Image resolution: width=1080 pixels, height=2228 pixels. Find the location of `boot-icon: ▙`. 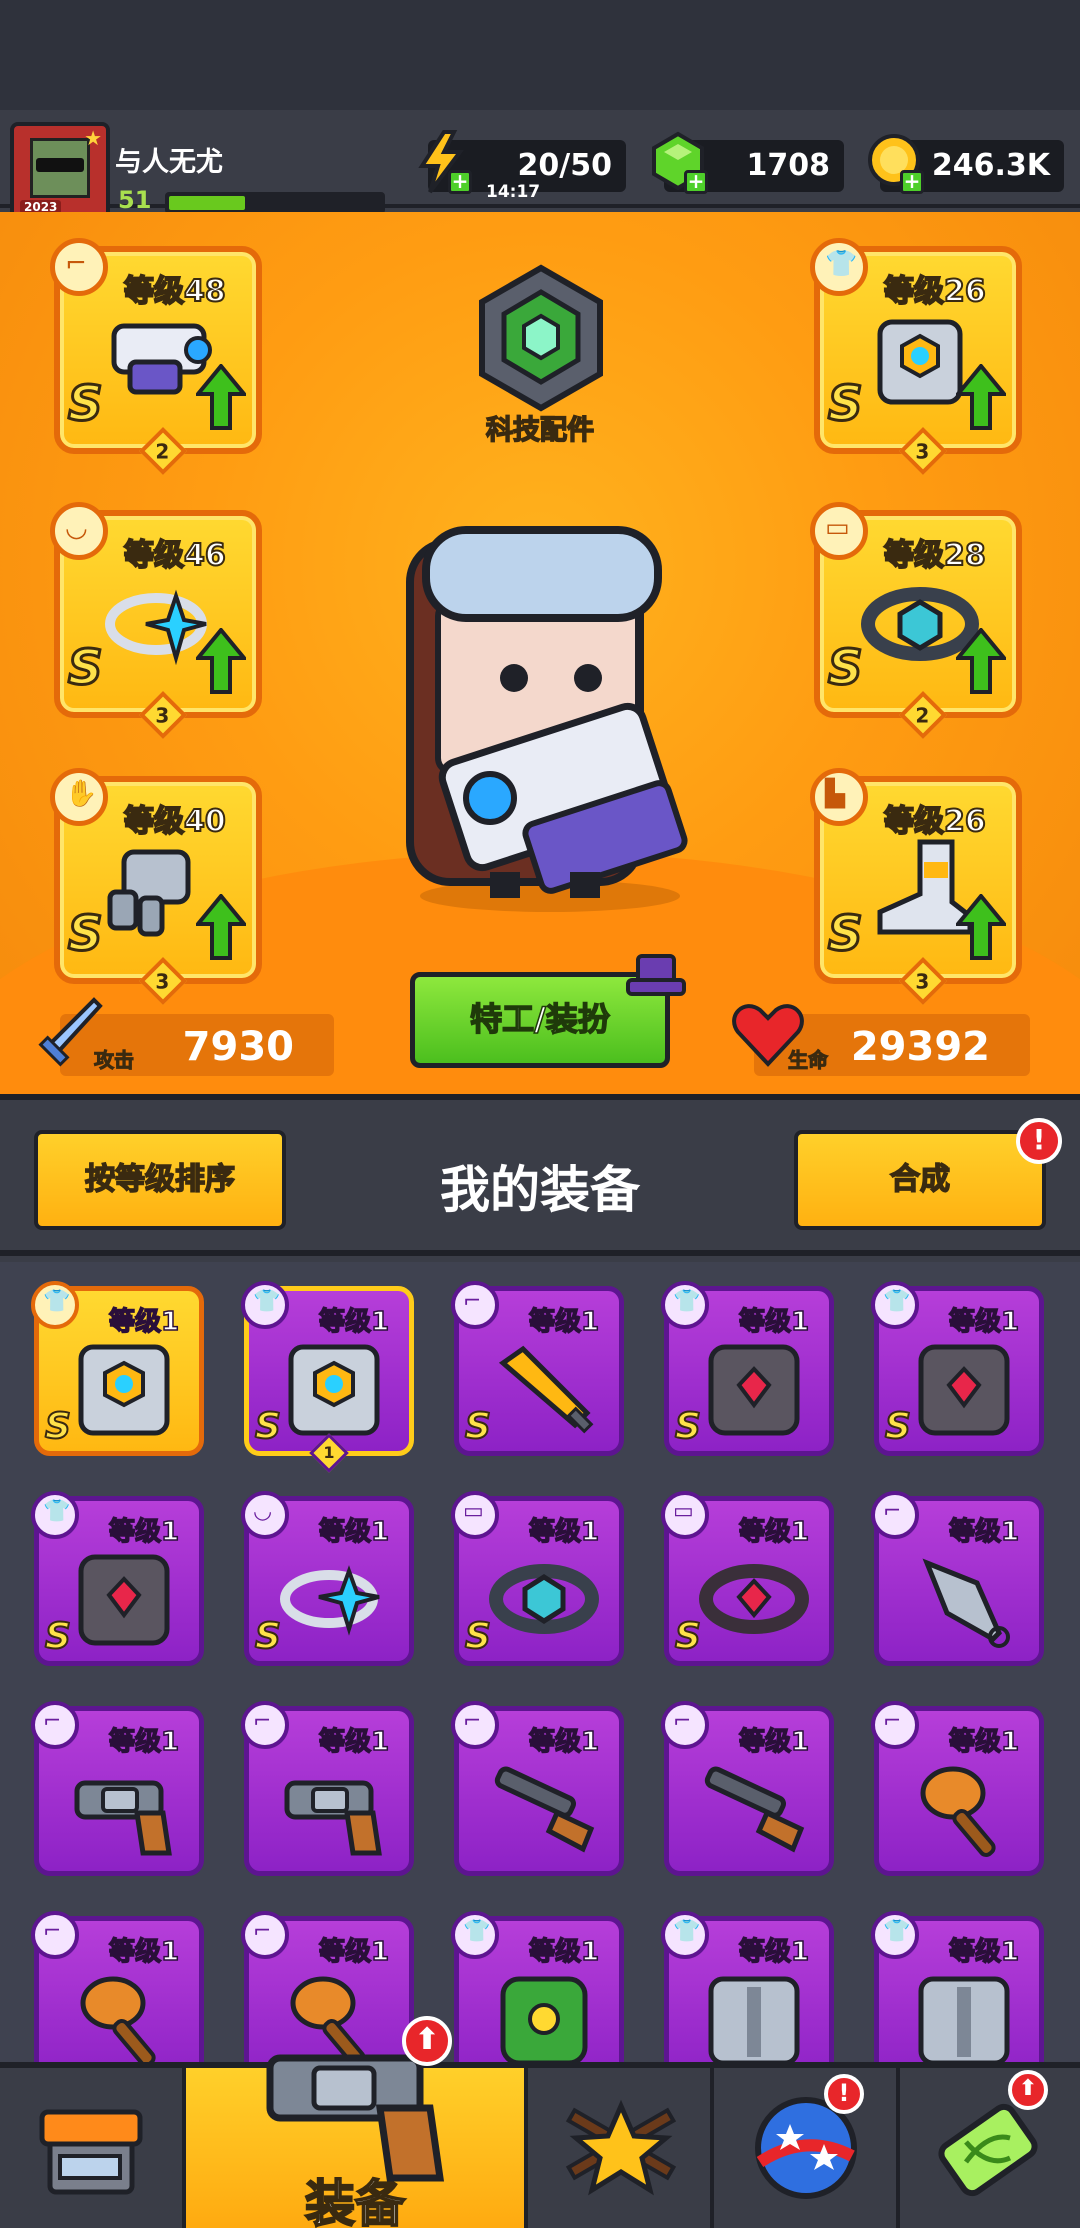

boot-icon: ▙ is located at coordinates (835, 794).